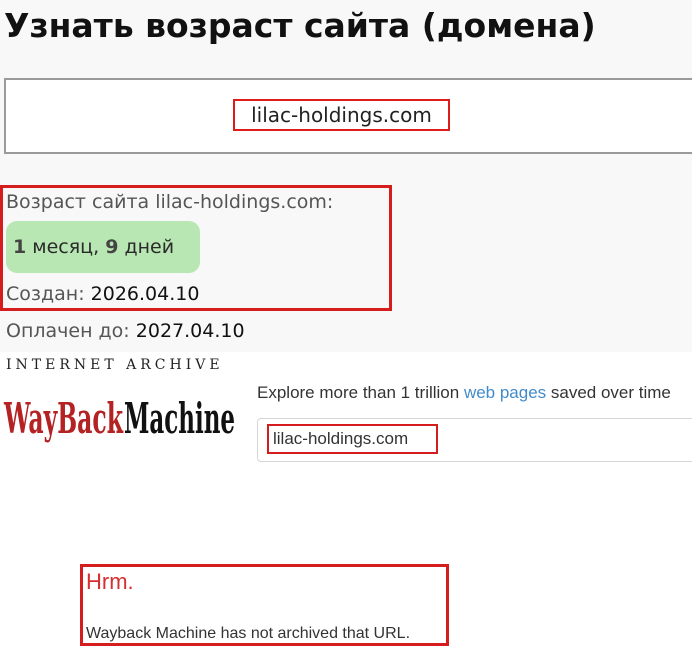  What do you see at coordinates (110, 581) in the screenshot?
I see `wayback-error-title: Hrm.` at bounding box center [110, 581].